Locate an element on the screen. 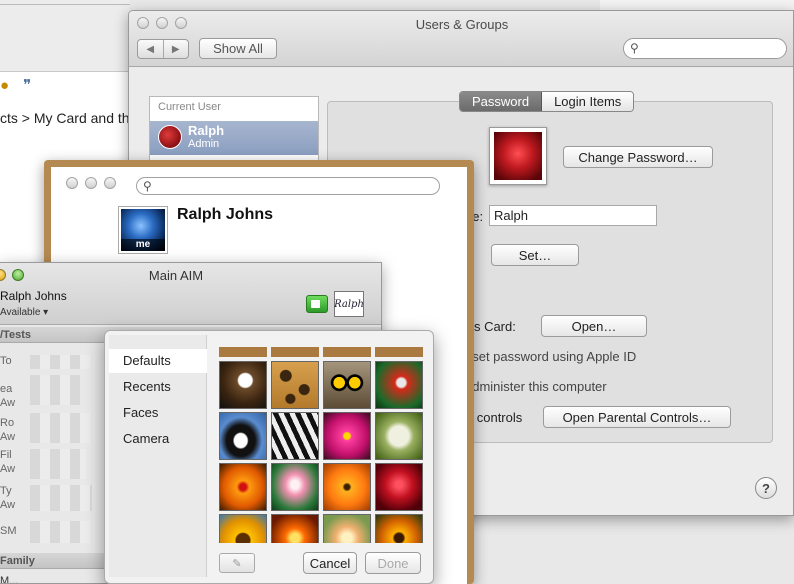  user-role: Admin is located at coordinates (204, 144).